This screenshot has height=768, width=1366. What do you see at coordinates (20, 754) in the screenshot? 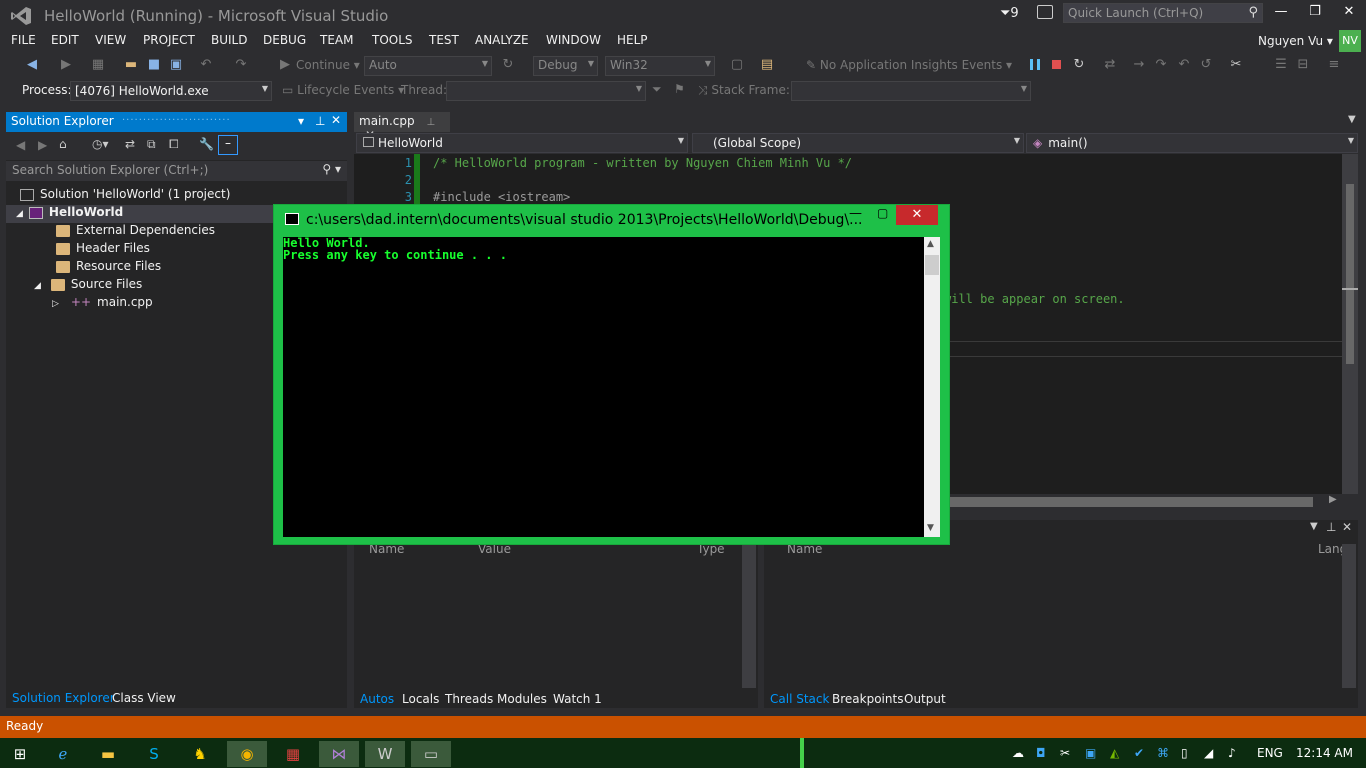
I see `start-button: ⊞` at bounding box center [20, 754].